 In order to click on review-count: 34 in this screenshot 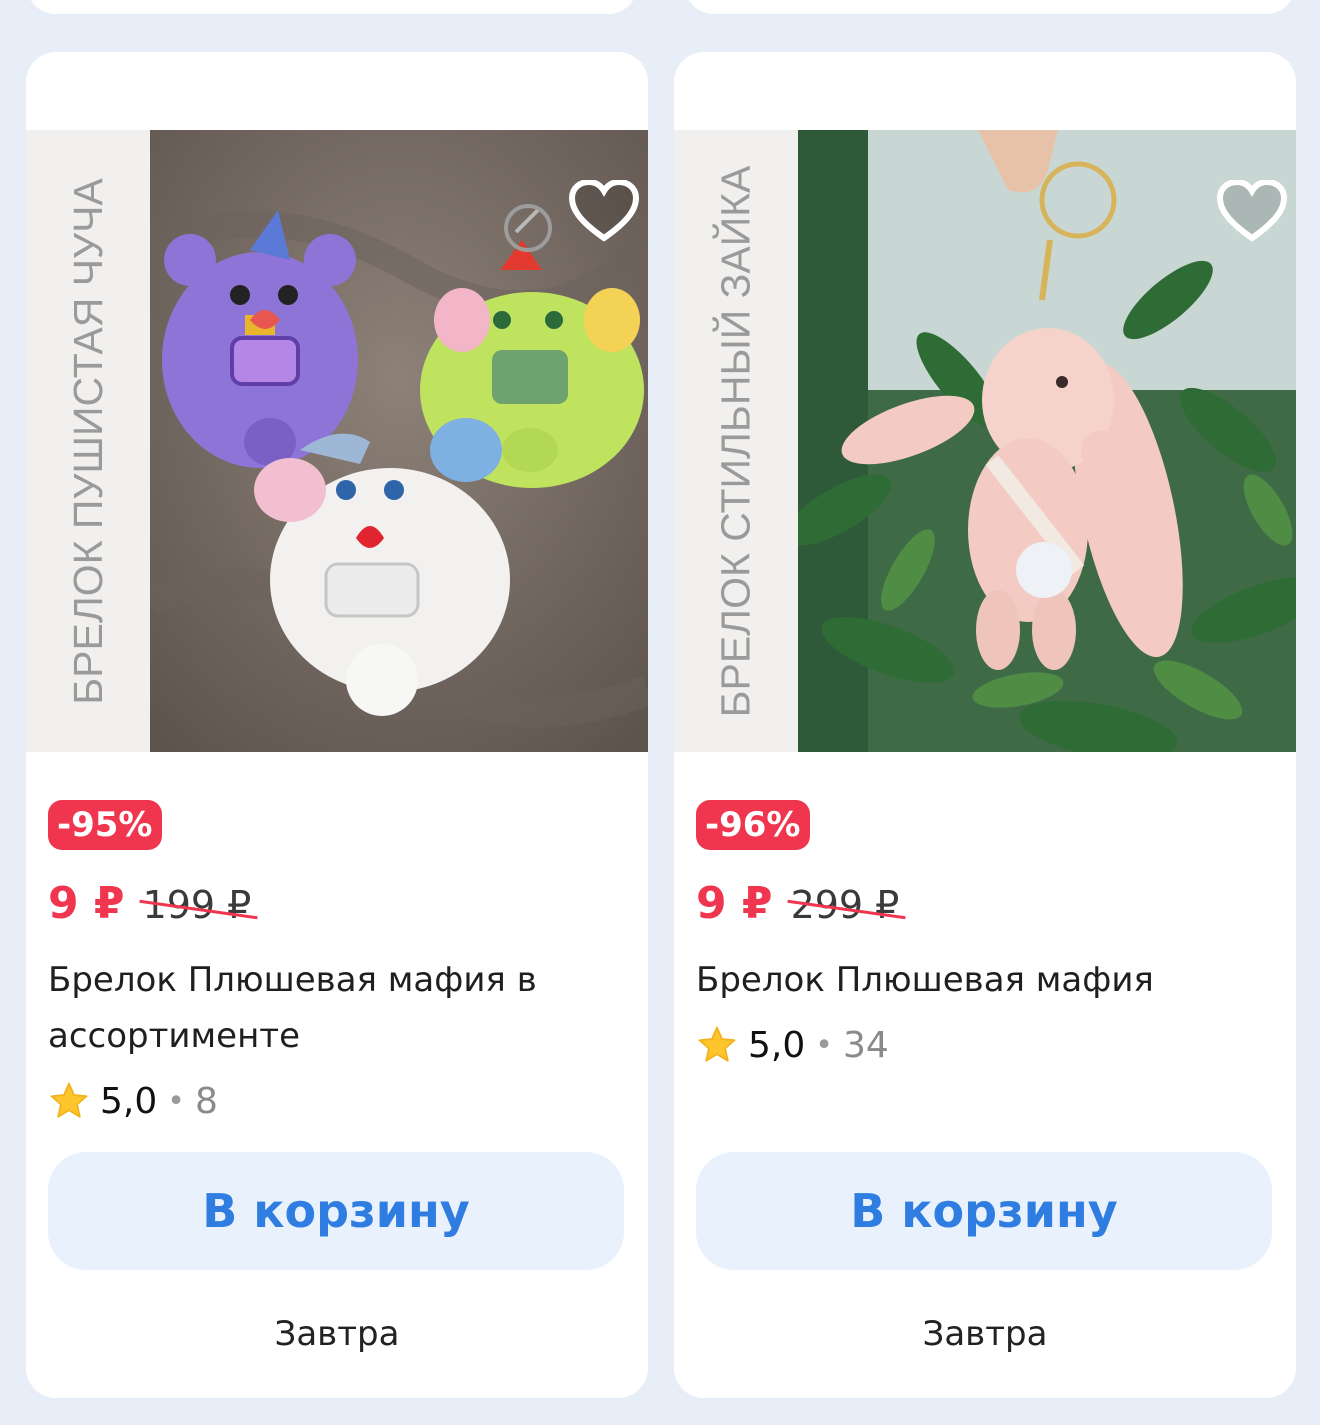, I will do `click(866, 1045)`.